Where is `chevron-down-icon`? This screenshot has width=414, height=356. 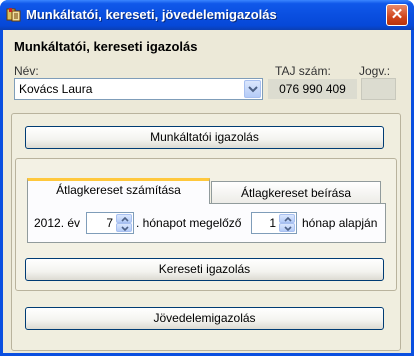
chevron-down-icon is located at coordinates (253, 89).